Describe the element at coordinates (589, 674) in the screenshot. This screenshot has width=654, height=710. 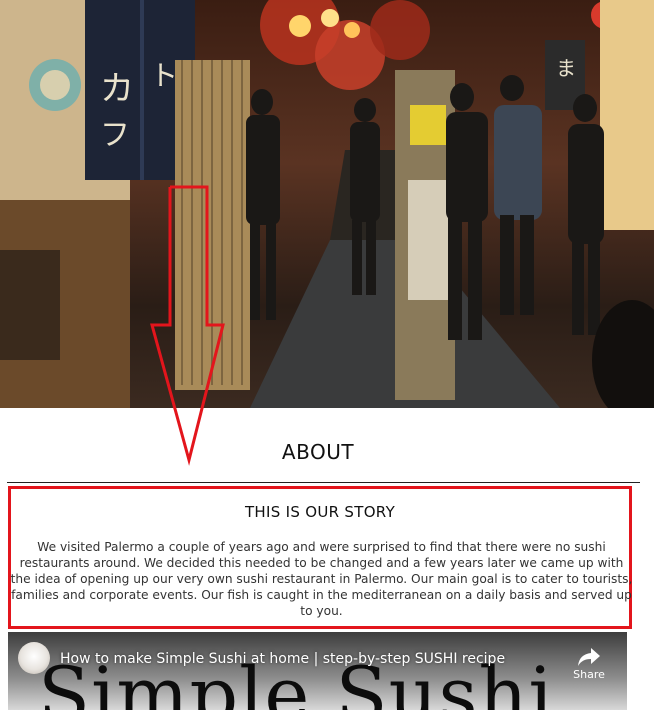
I see `share-label: Share` at that location.